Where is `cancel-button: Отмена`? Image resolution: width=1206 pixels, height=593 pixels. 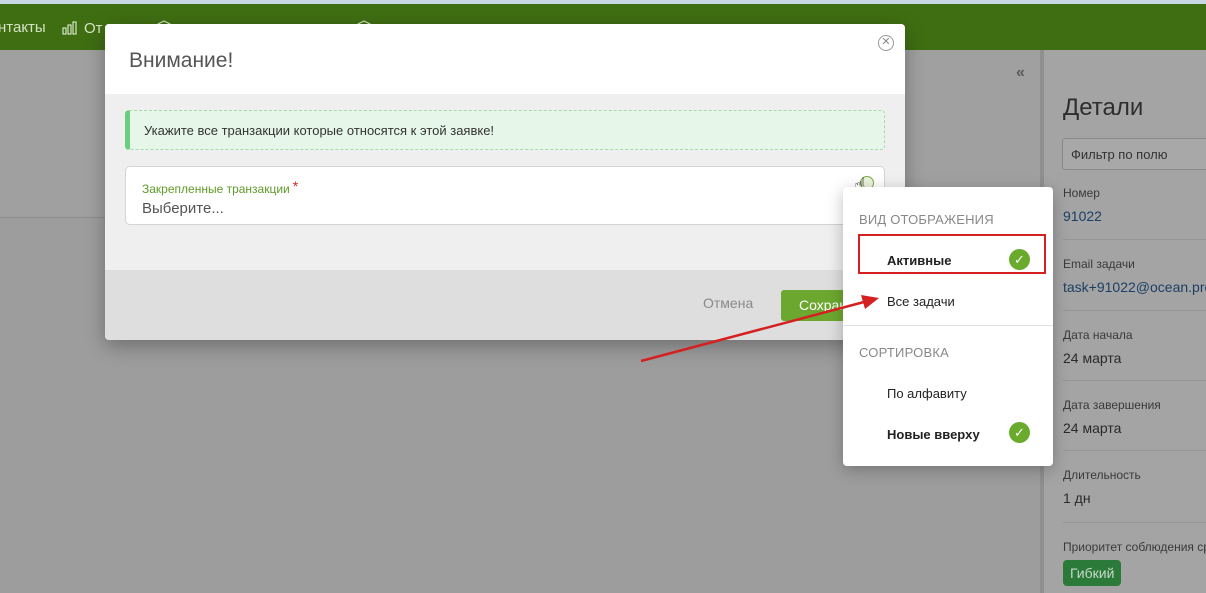 cancel-button: Отмена is located at coordinates (728, 303).